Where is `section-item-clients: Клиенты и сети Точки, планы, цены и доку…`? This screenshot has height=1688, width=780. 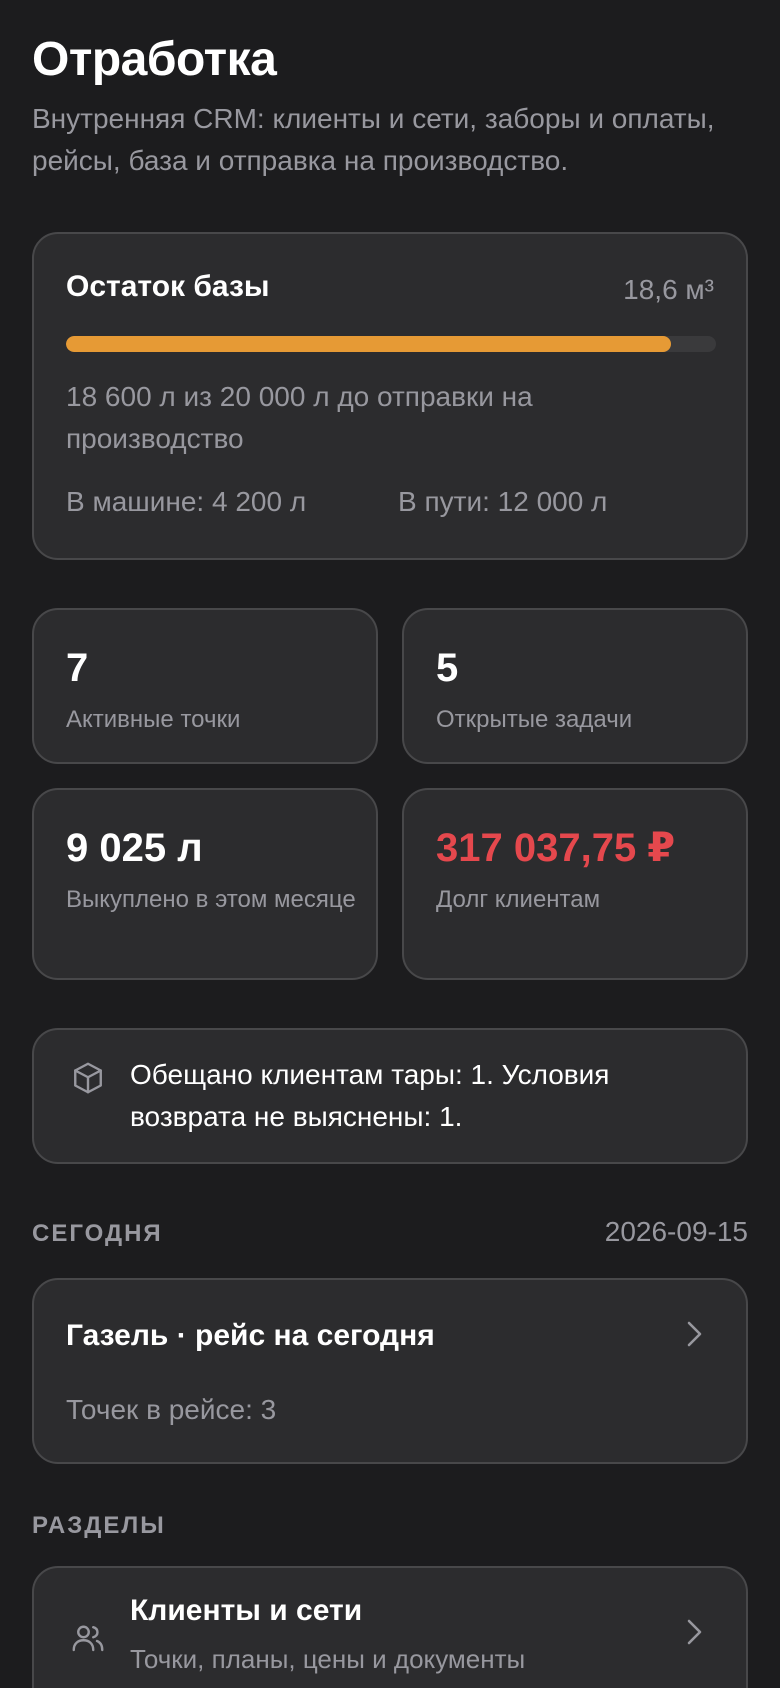 section-item-clients: Клиенты и сети Точки, планы, цены и доку… is located at coordinates (390, 1627).